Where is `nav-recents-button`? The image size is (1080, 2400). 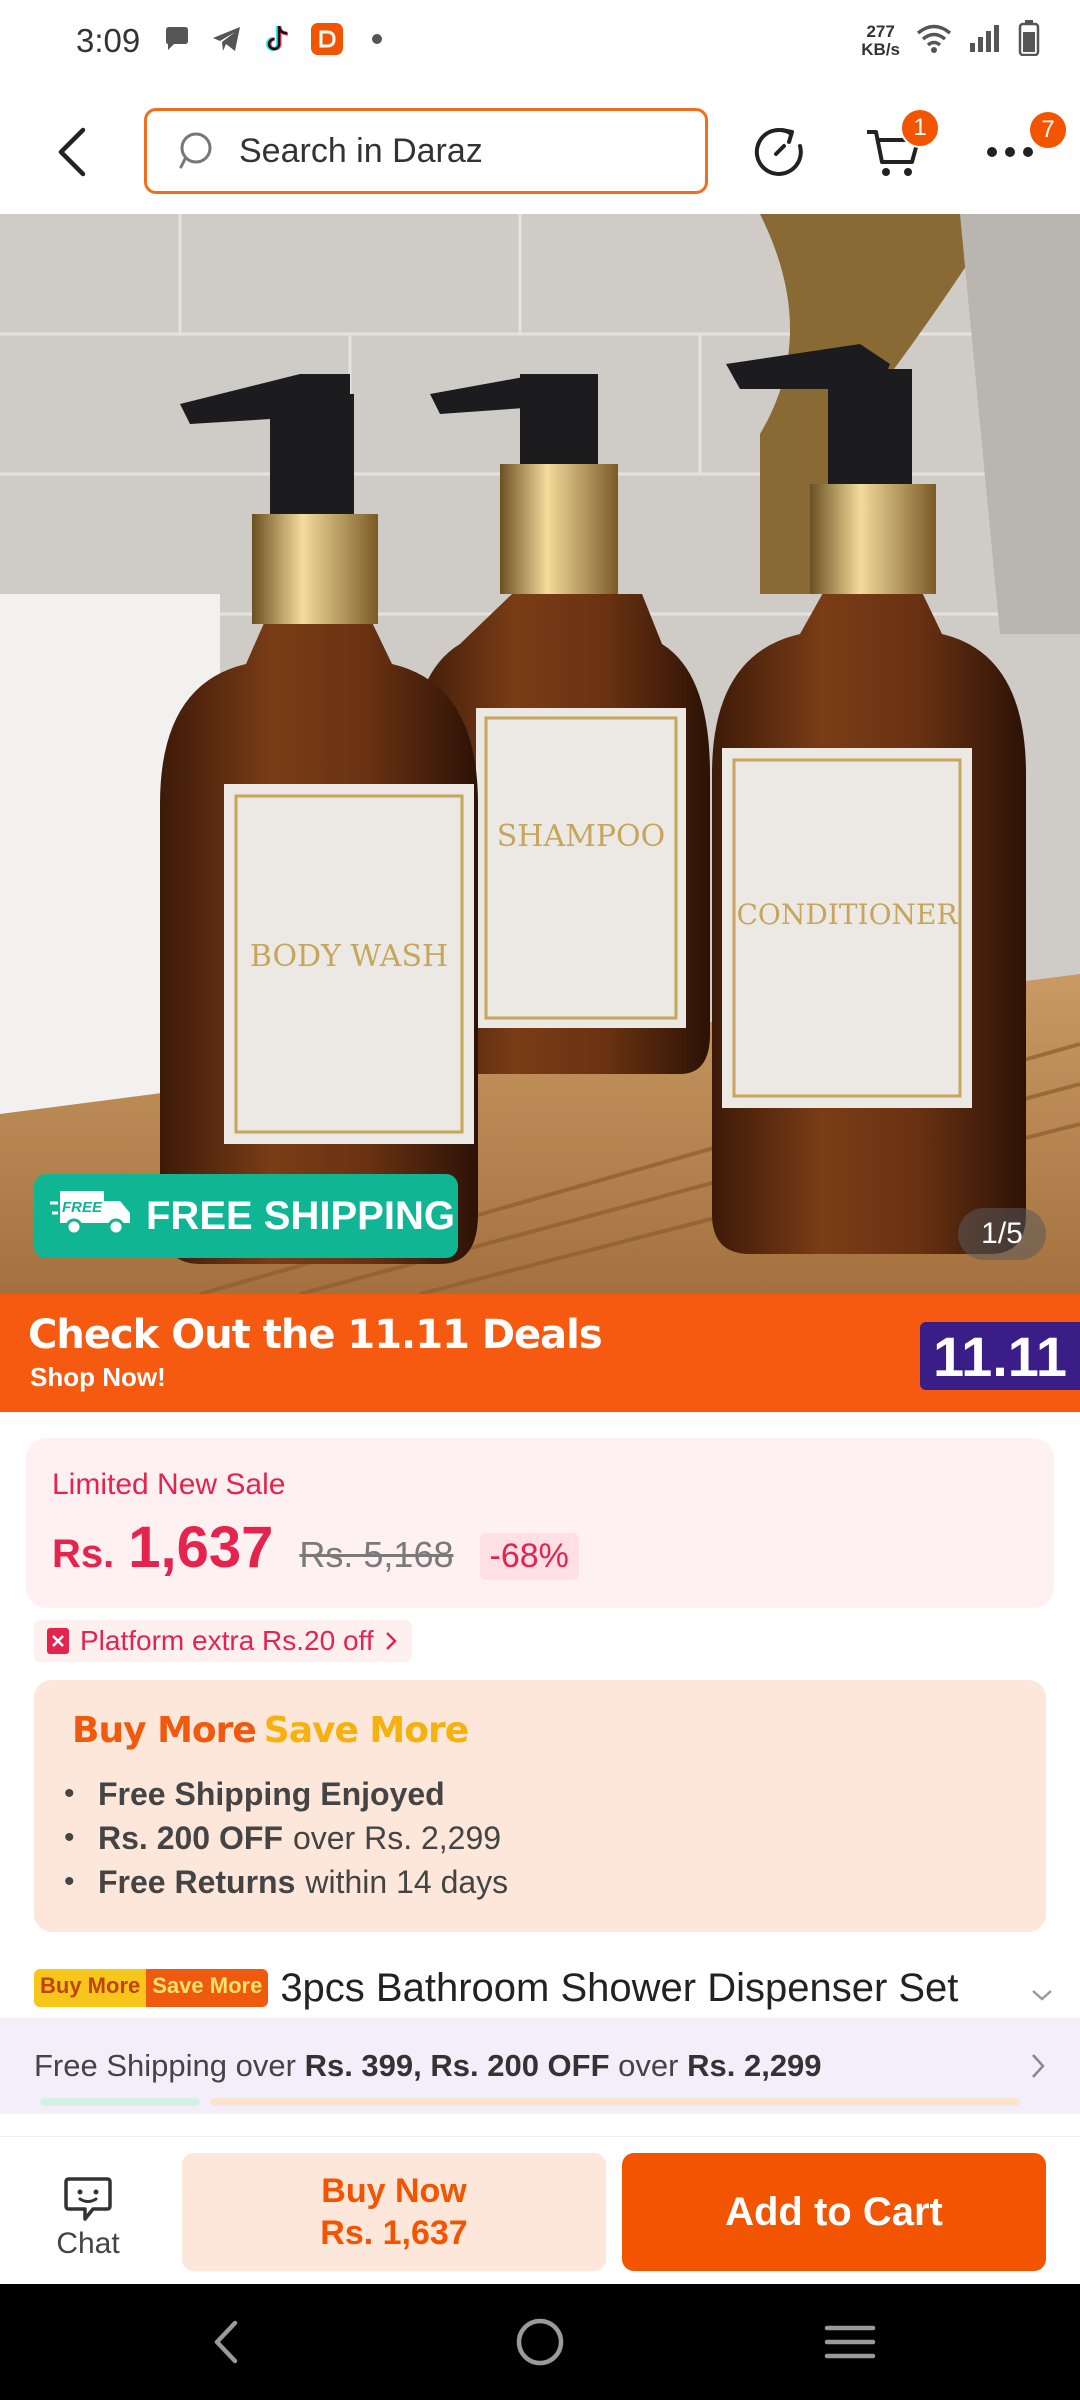 nav-recents-button is located at coordinates (850, 2342).